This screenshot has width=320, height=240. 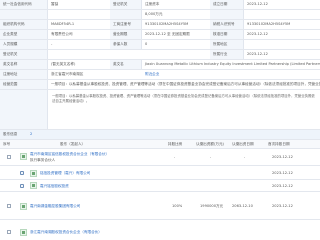 What do you see at coordinates (211, 157) in the screenshot?
I see `amount-value: -` at bounding box center [211, 157].